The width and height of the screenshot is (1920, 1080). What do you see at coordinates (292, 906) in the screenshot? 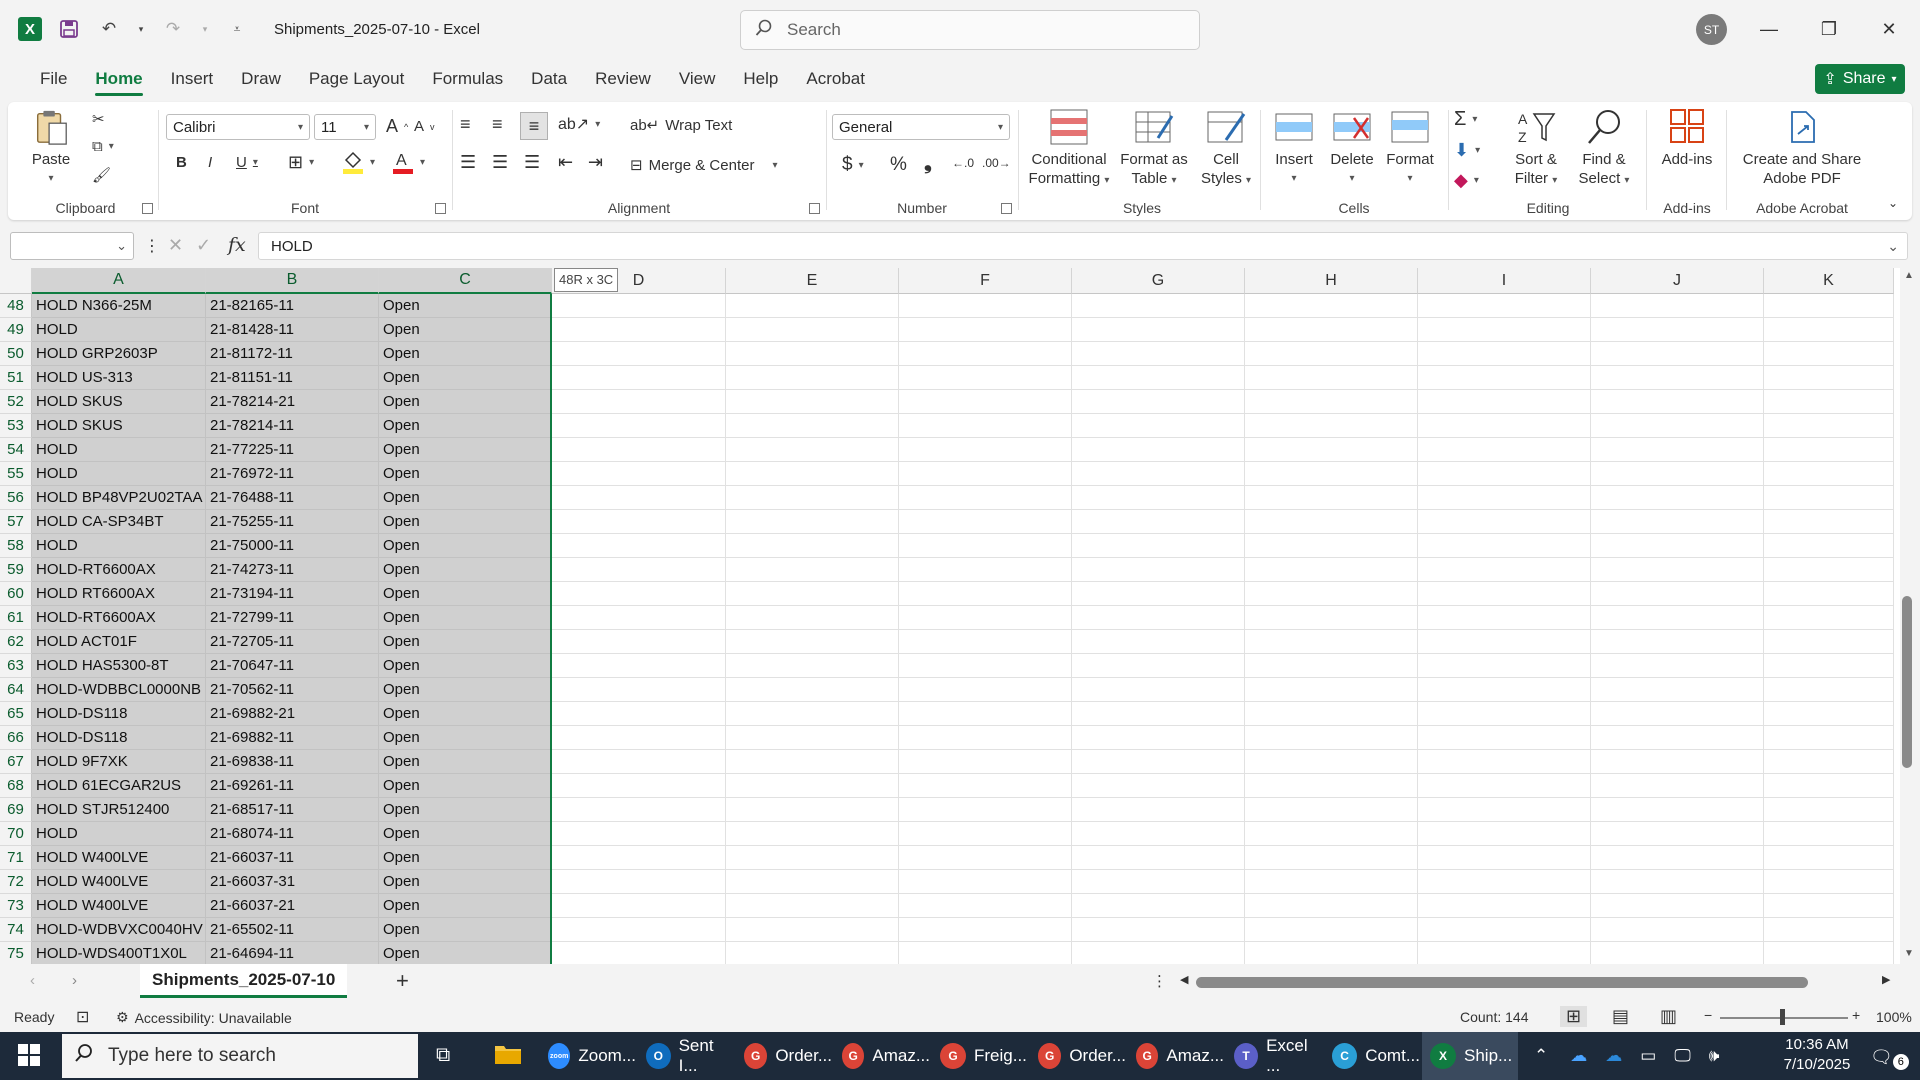
I see `cell-b: 21-66037-21` at bounding box center [292, 906].